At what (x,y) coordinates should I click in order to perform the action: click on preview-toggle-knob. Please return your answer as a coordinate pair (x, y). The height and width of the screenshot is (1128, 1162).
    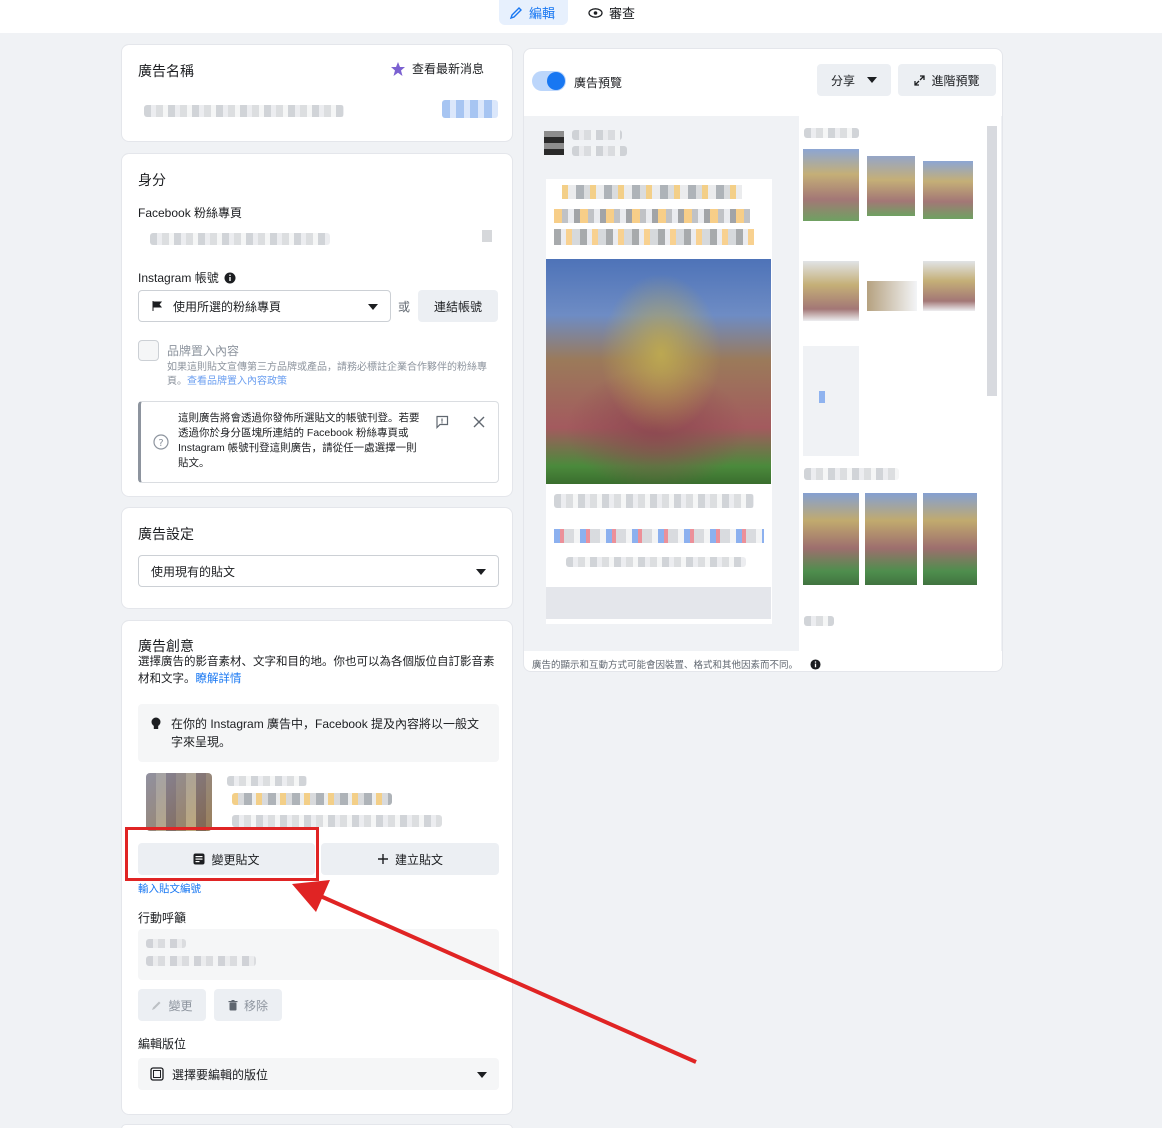
    Looking at the image, I should click on (556, 81).